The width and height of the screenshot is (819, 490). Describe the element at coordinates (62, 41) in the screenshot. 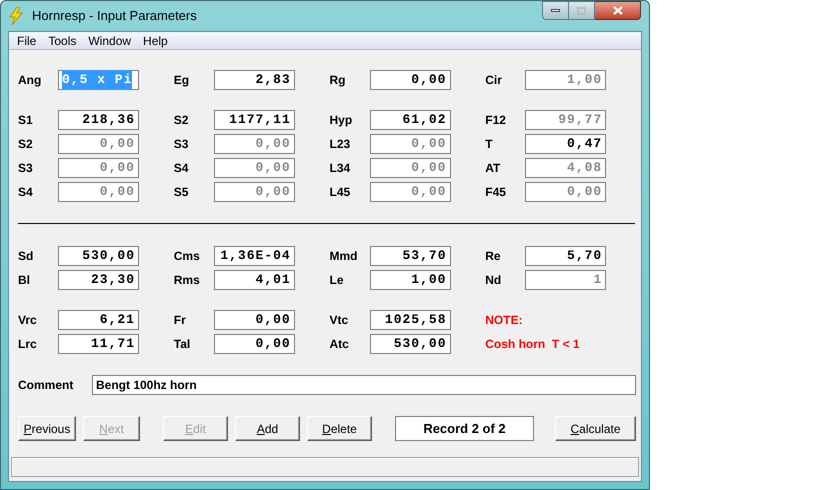

I see `menu-item: Tools` at that location.